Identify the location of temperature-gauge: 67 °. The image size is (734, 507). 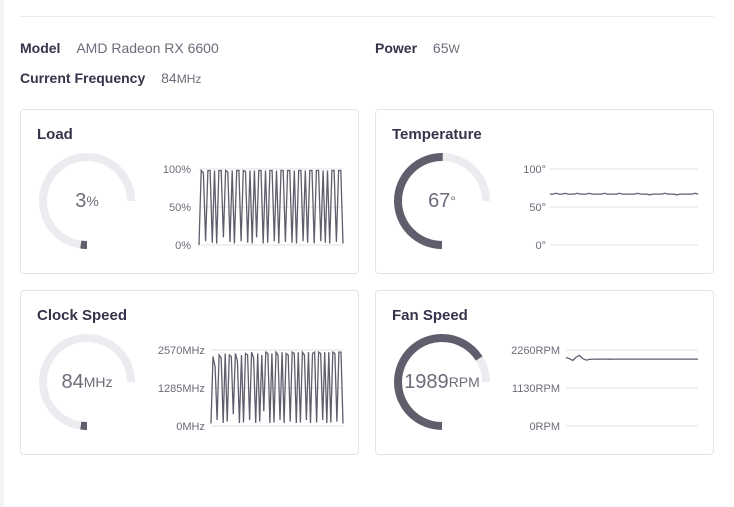
(442, 201).